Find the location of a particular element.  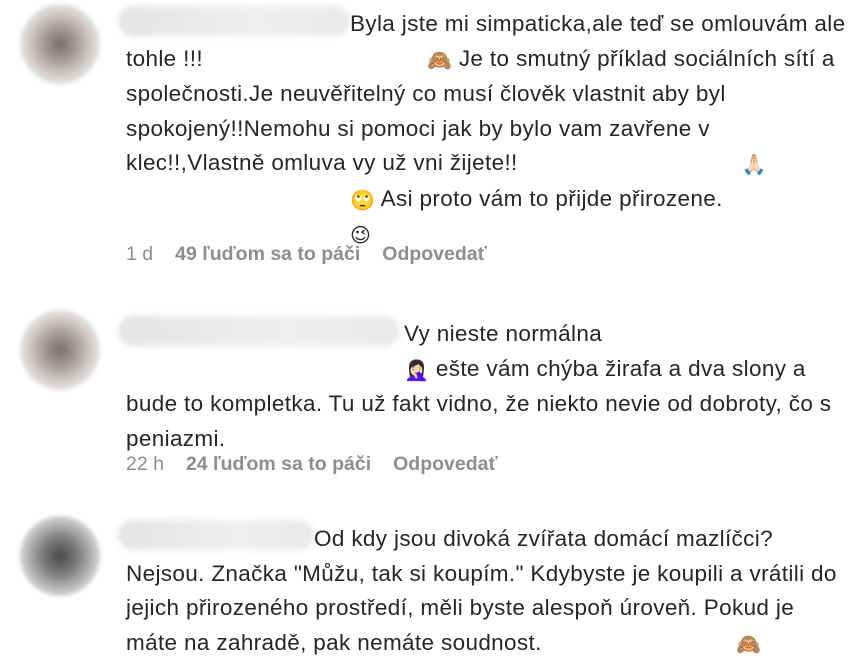

comment-text-part: Vy nieste normálna is located at coordinates (503, 333).